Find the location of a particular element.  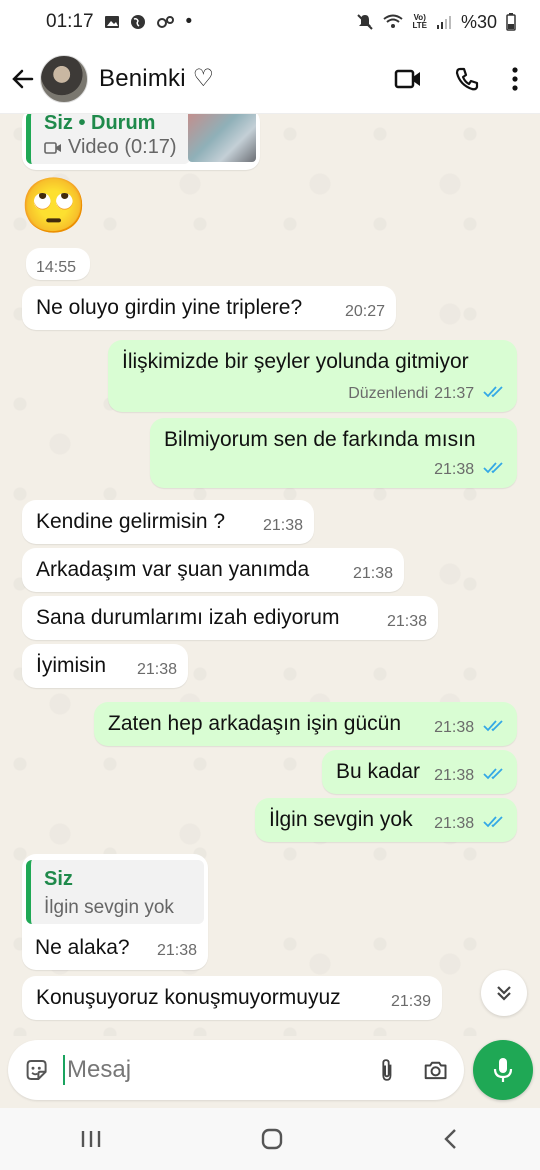

chevron-double-down-icon is located at coordinates (504, 993).